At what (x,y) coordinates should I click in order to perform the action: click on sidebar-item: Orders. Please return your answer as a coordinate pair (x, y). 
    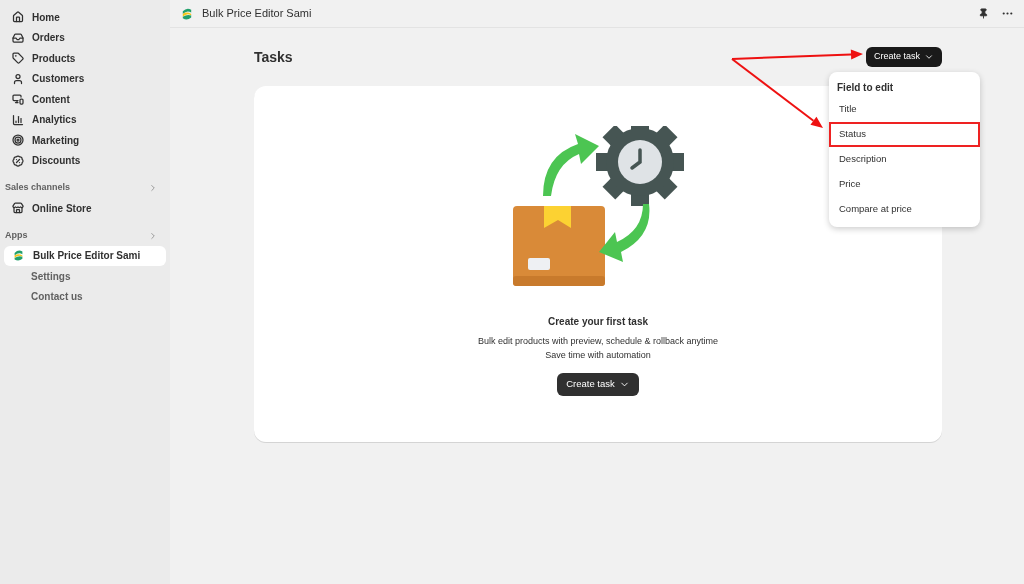
    Looking at the image, I should click on (85, 37).